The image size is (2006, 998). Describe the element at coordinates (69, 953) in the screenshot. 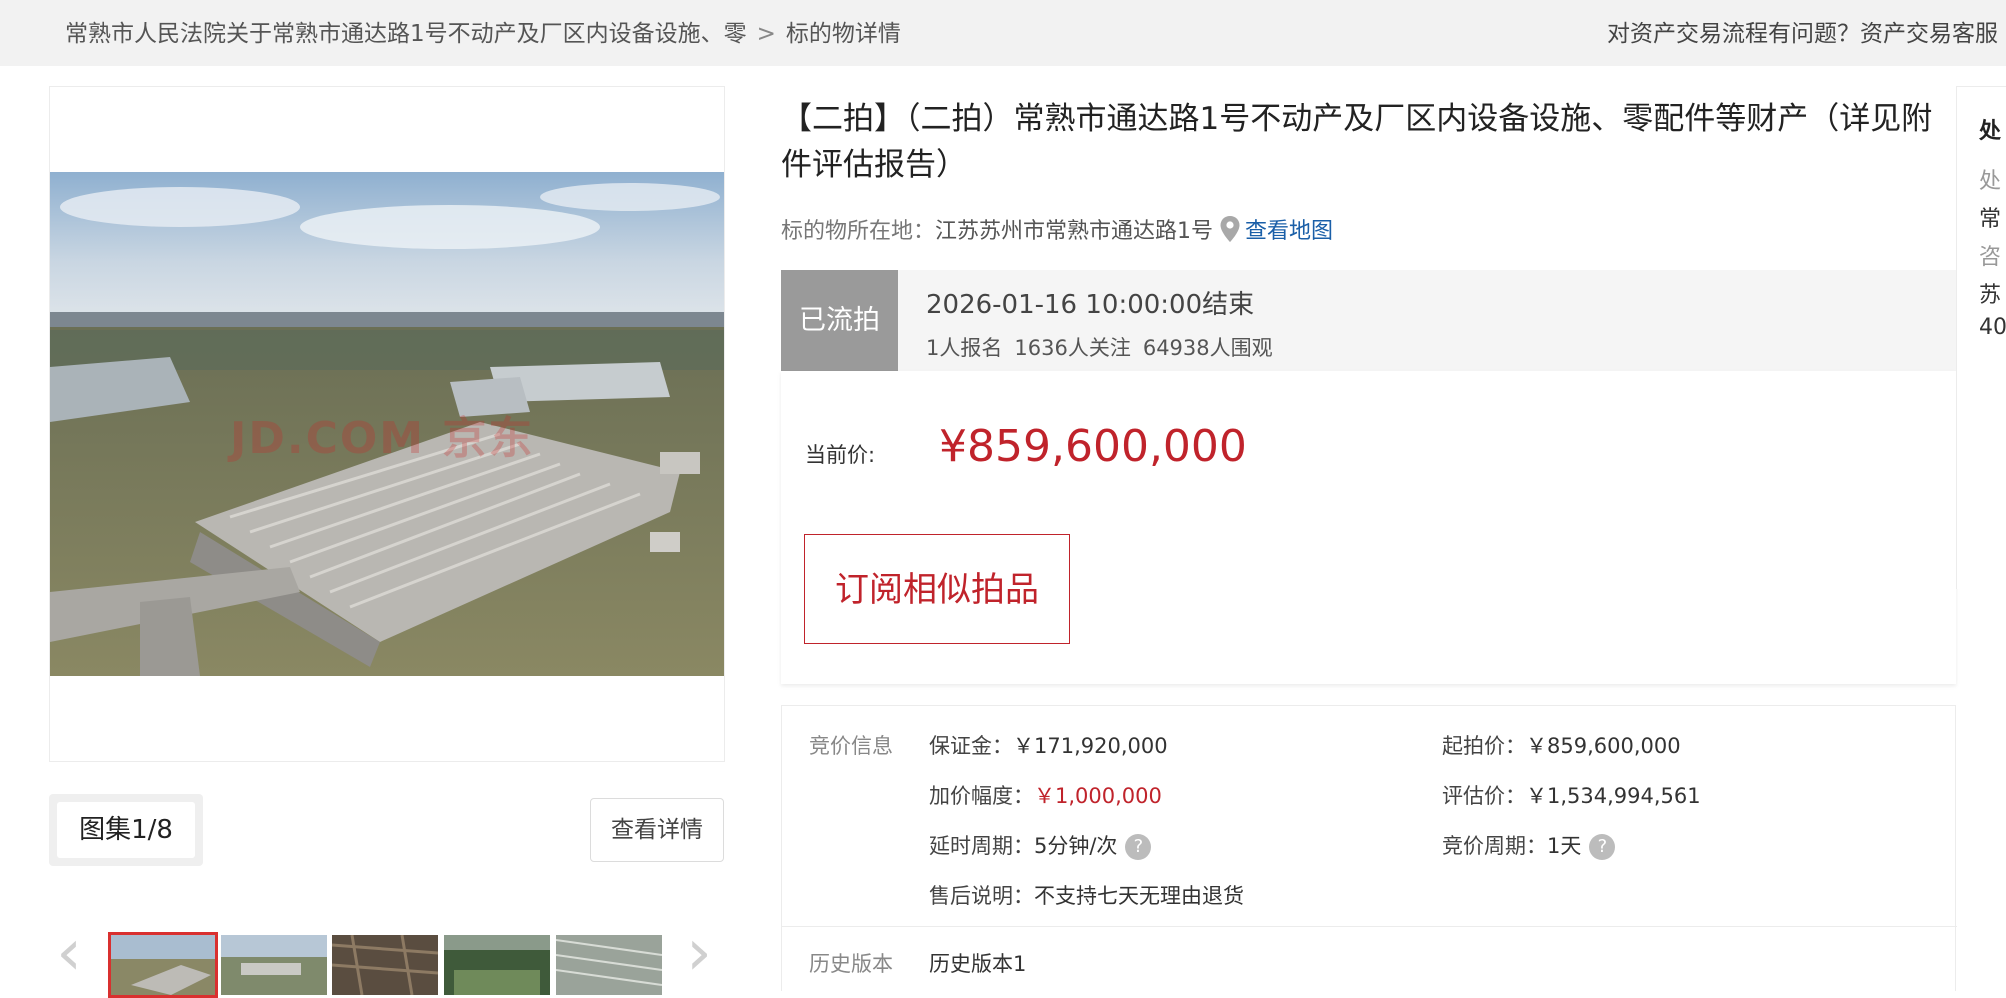

I see `chevron-left-icon: ‹` at that location.